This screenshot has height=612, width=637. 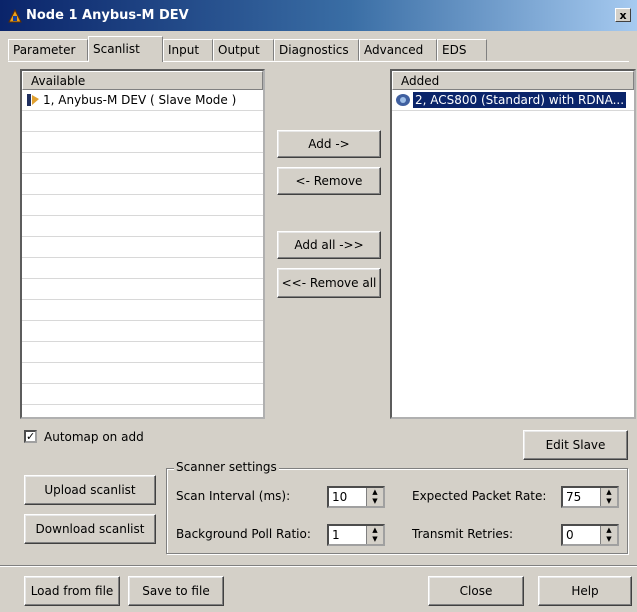 I want to click on close-window-button: x, so click(x=623, y=15).